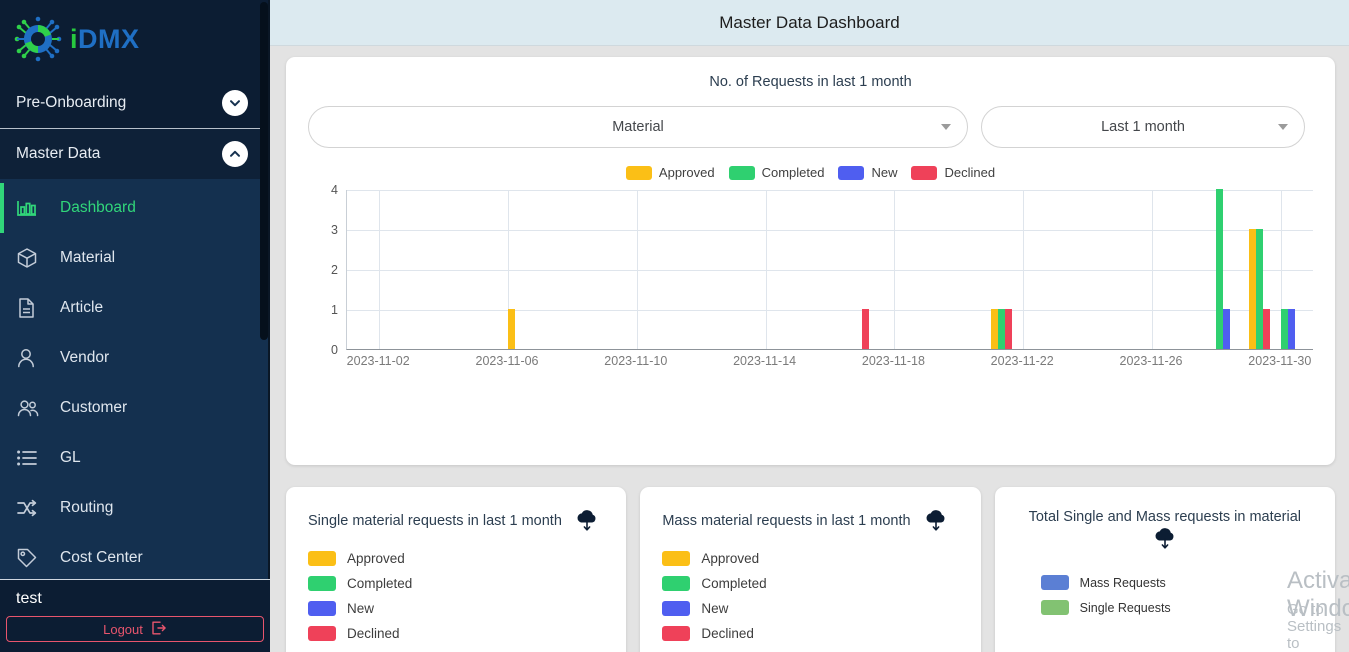  Describe the element at coordinates (810, 521) in the screenshot. I see `mass-card-header: Mass material requests in last 1 month` at that location.